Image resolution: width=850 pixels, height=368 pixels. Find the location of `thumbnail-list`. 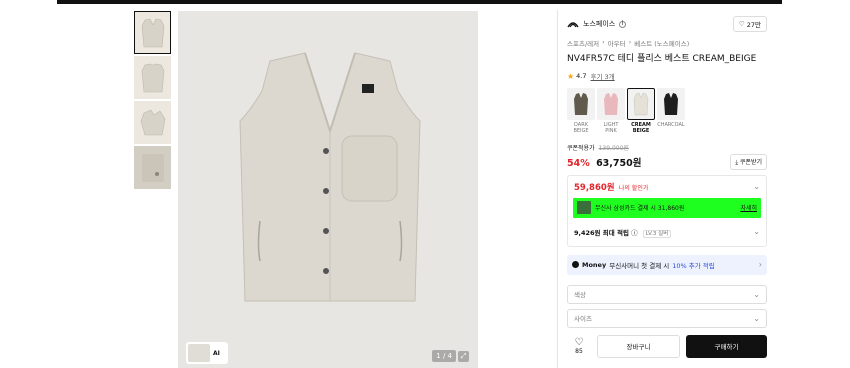

thumbnail-list is located at coordinates (152, 101).